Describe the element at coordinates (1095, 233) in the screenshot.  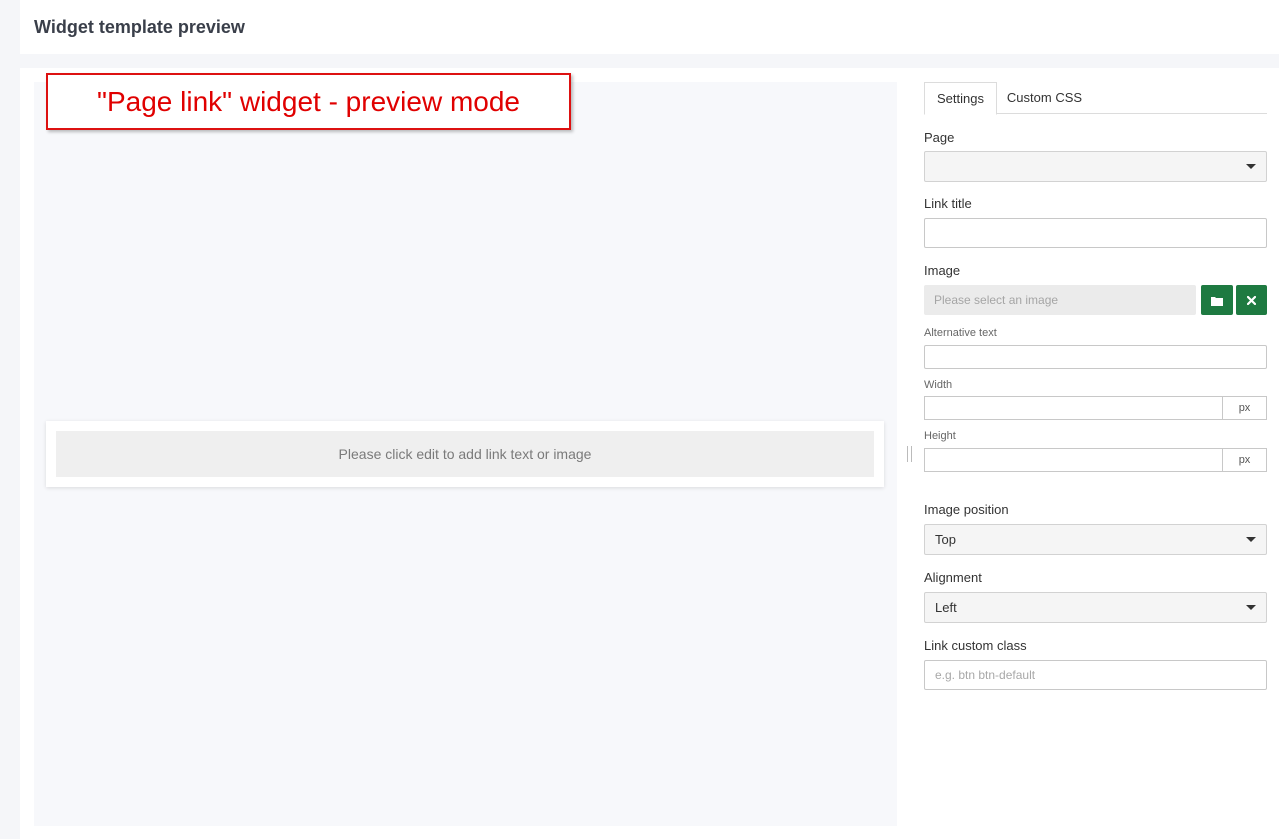
I see `link-title-input` at that location.